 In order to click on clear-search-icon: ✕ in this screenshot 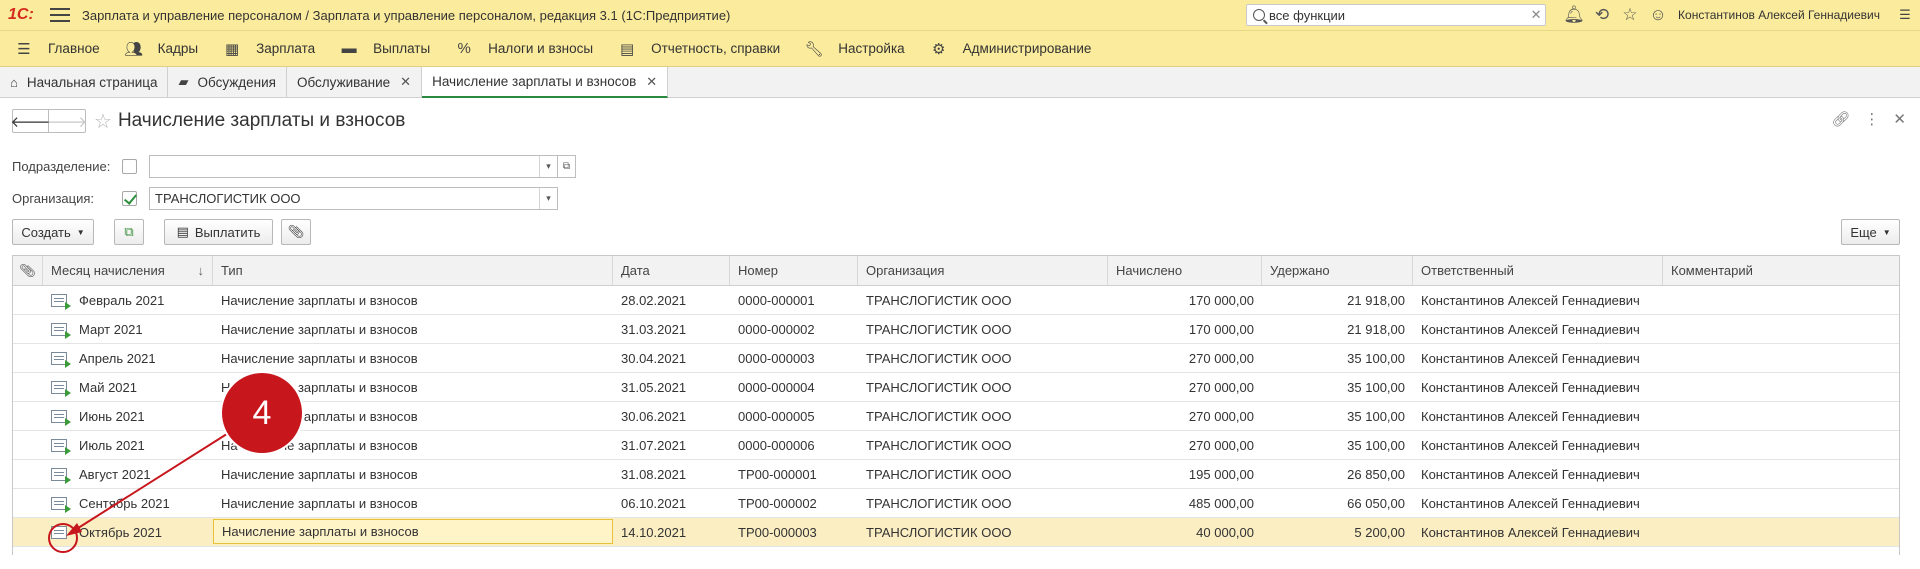, I will do `click(1536, 15)`.